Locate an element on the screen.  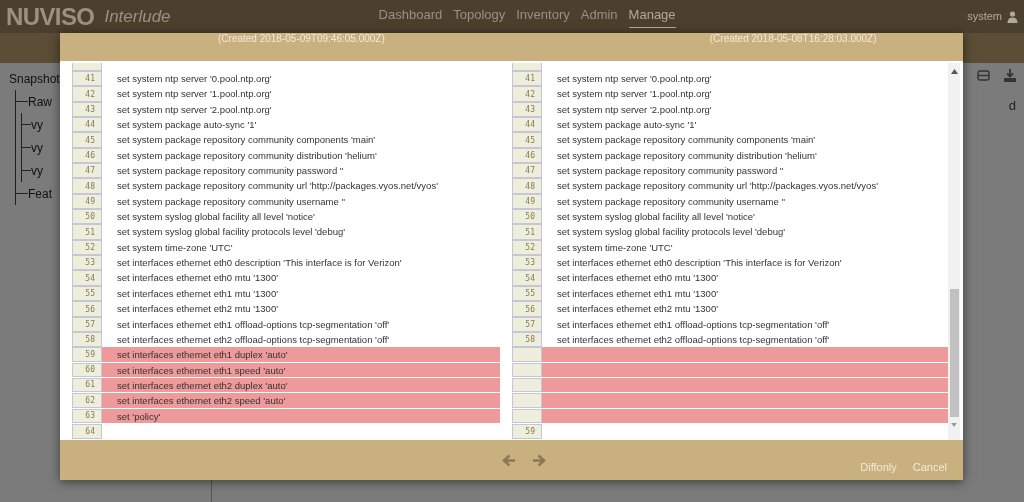
arrow-left-icon is located at coordinates (509, 460).